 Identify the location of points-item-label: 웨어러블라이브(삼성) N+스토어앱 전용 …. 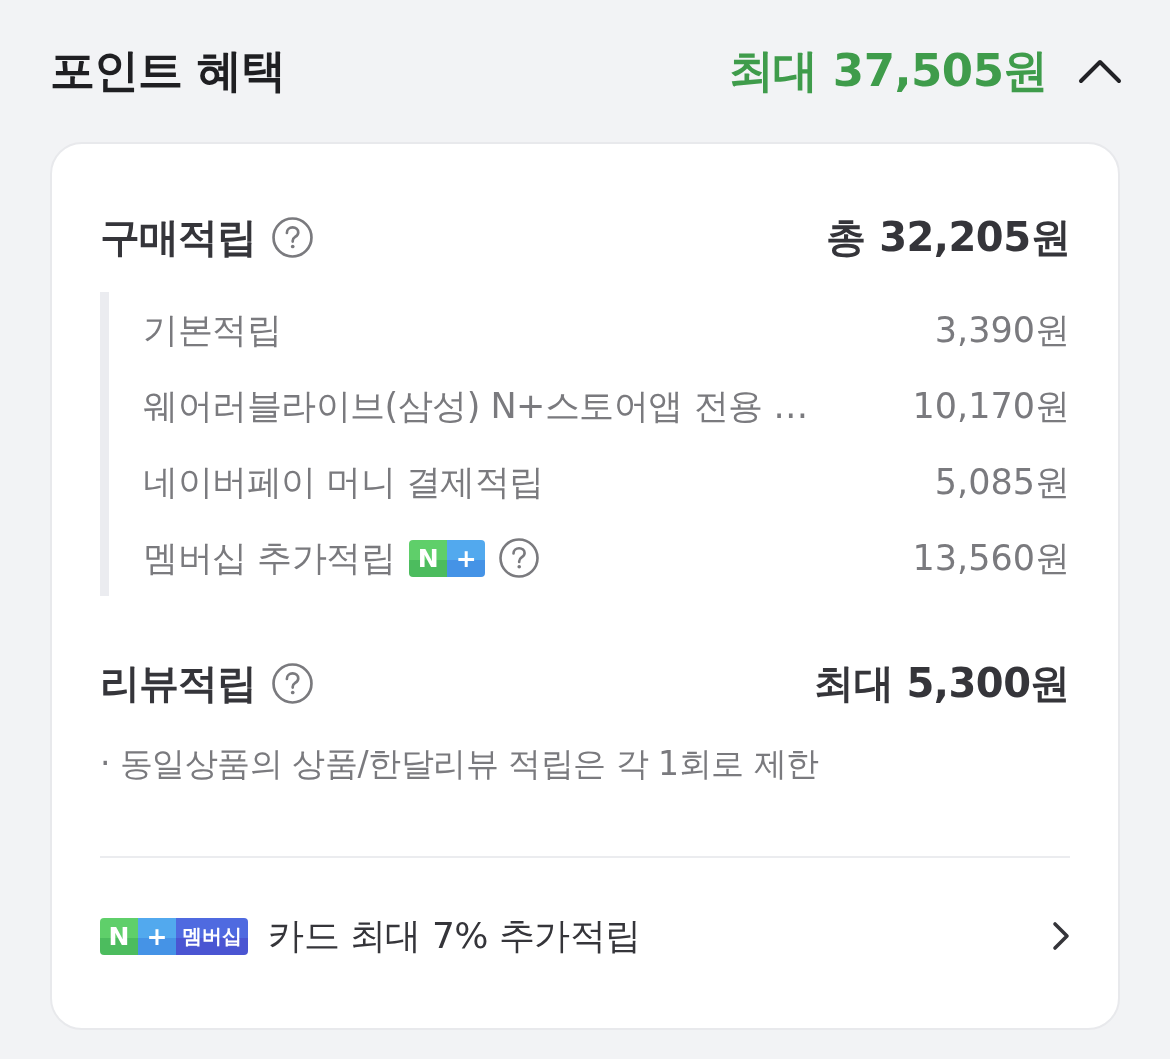
(475, 406).